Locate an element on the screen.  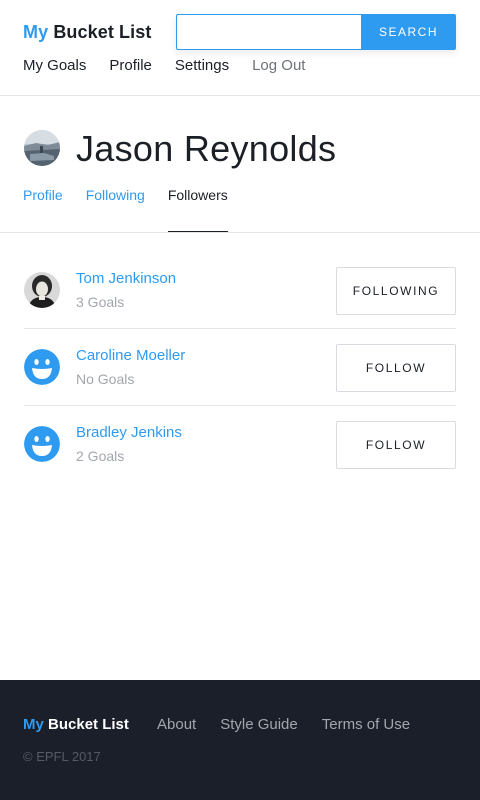
footer-links: About Style Guide Terms of Use is located at coordinates (295, 724).